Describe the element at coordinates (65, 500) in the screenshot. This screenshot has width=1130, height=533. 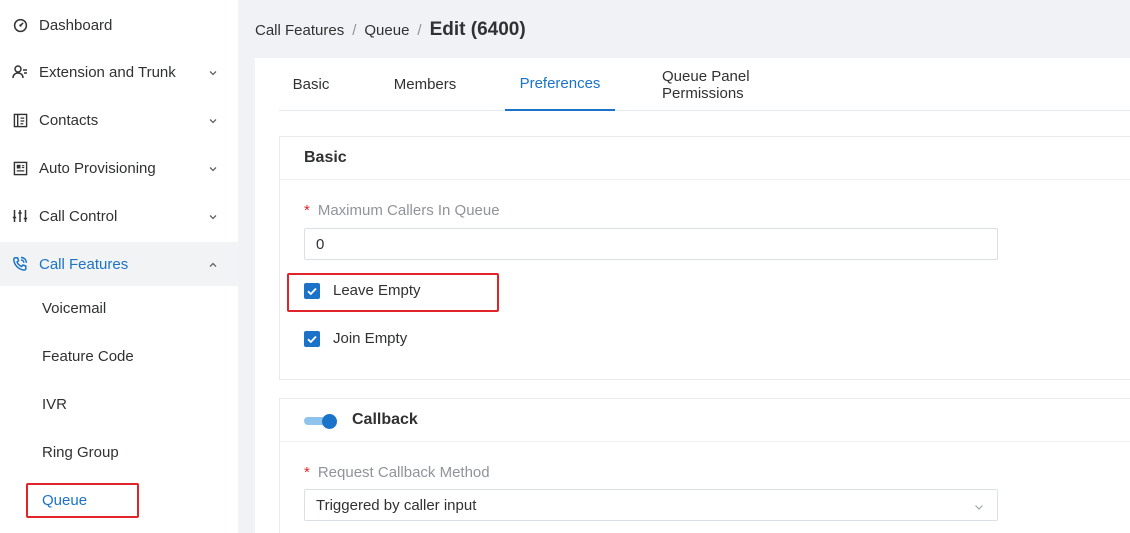
I see `sidebar-subitem-label: Queue` at that location.